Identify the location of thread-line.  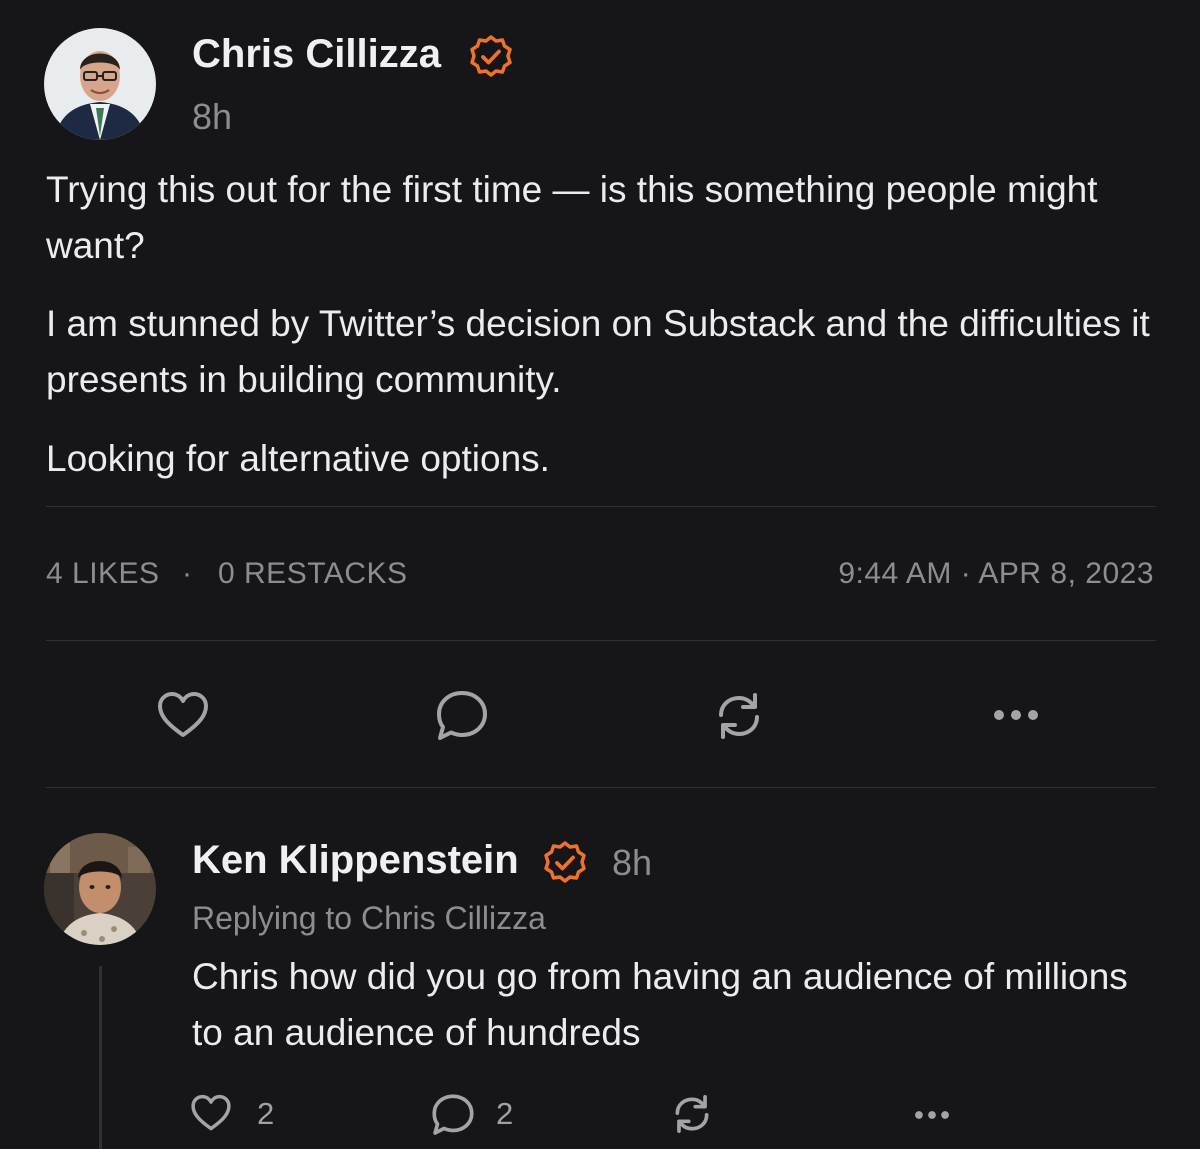
(100, 1057).